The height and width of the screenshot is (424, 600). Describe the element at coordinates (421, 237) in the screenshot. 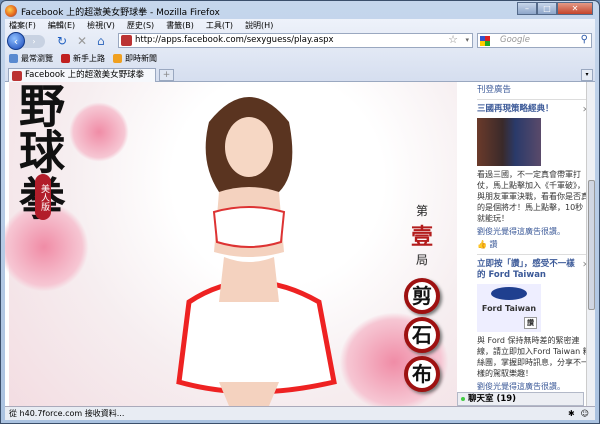

I see `round-number: 壹` at that location.